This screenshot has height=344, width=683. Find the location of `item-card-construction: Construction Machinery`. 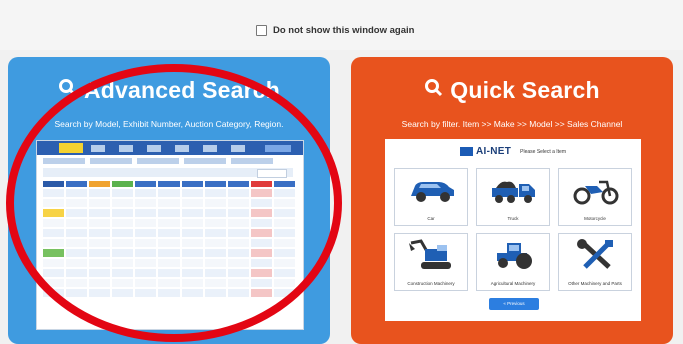

item-card-construction: Construction Machinery is located at coordinates (431, 262).